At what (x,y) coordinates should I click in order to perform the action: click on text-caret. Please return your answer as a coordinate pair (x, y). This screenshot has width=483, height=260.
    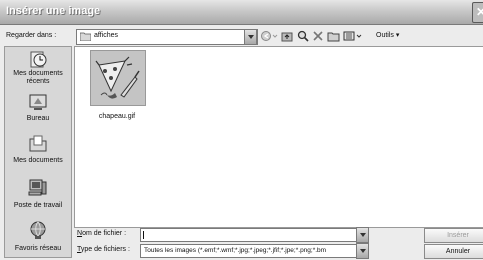
    Looking at the image, I should click on (143, 235).